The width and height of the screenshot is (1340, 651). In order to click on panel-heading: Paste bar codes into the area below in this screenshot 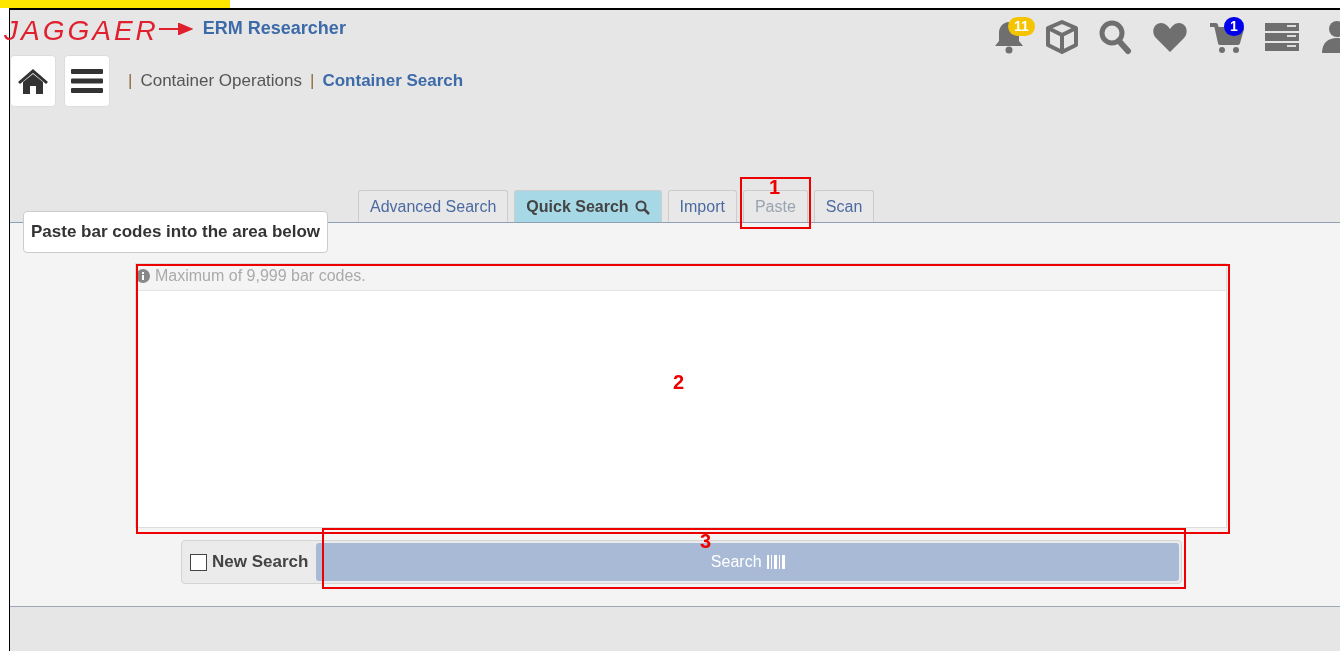, I will do `click(176, 232)`.